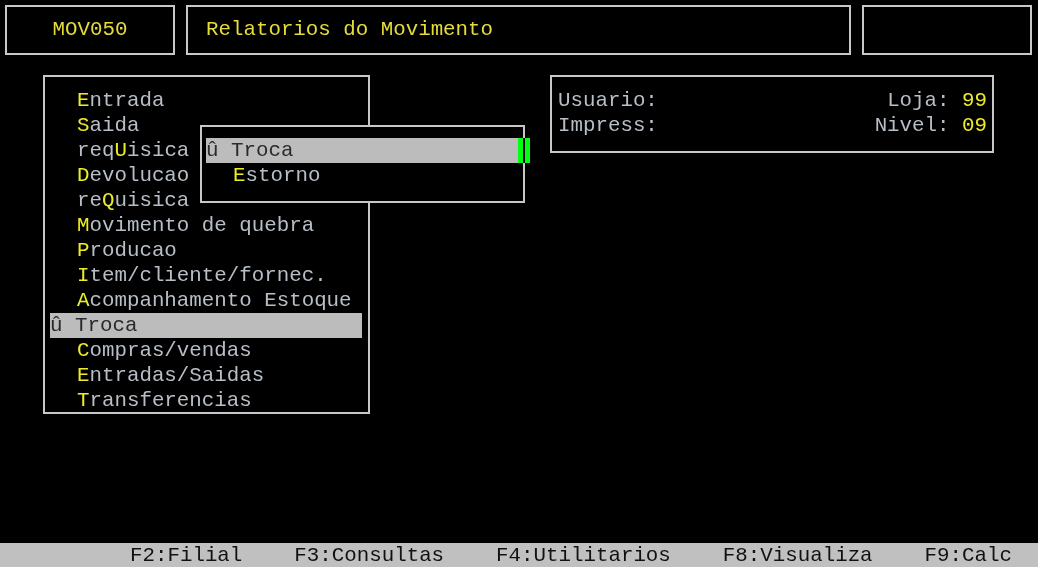 Image resolution: width=1038 pixels, height=567 pixels. What do you see at coordinates (90, 30) in the screenshot?
I see `program-code: MOV050` at bounding box center [90, 30].